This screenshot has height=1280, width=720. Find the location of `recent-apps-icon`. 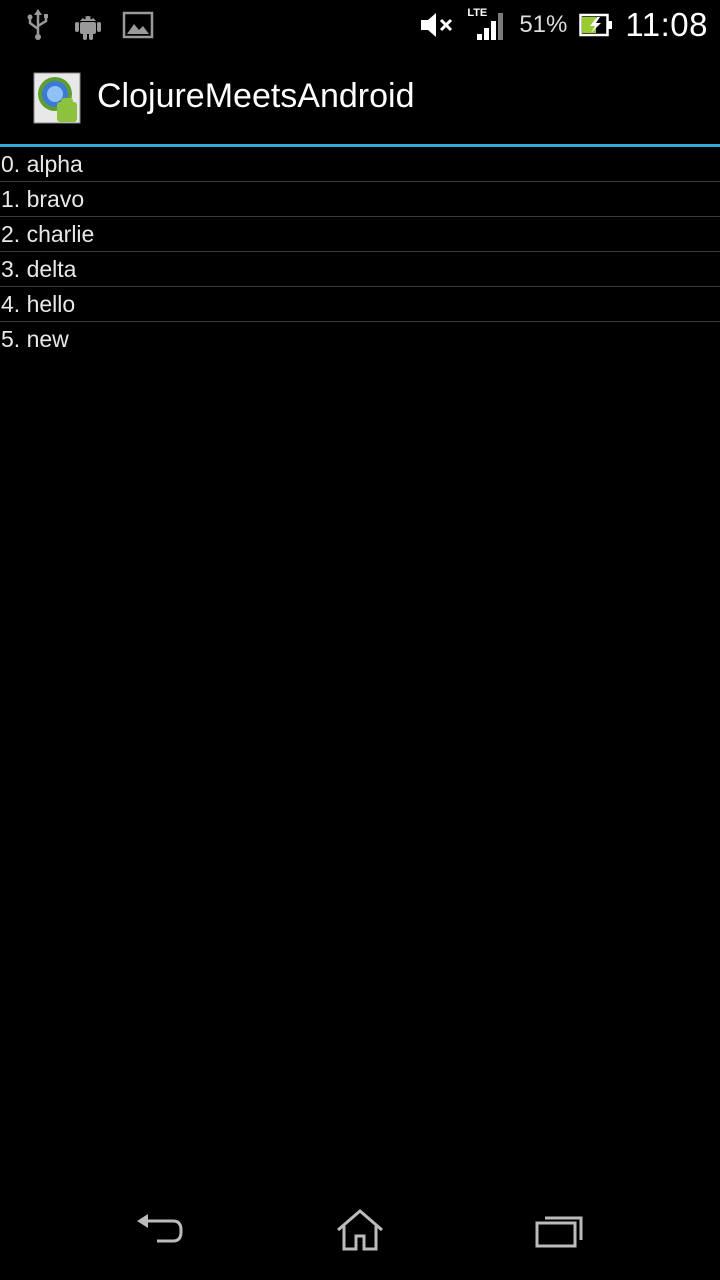

recent-apps-icon is located at coordinates (559, 1232).